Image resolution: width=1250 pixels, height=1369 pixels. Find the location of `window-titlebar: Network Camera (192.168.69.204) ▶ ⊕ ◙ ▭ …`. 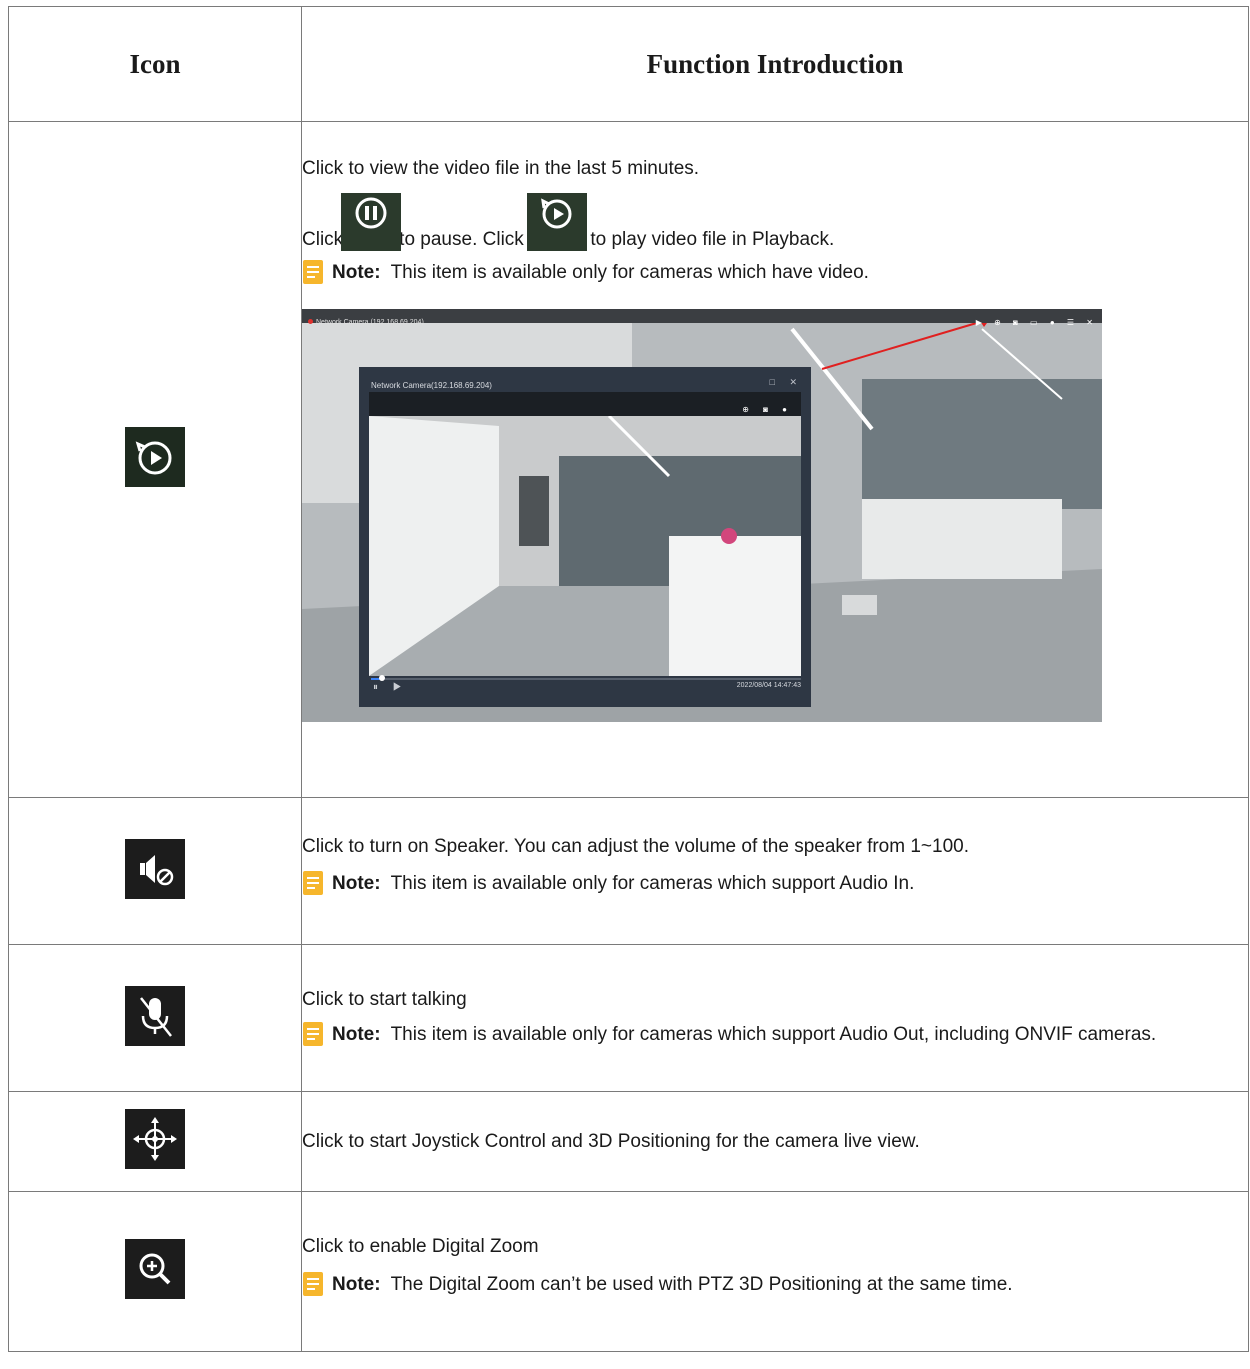

window-titlebar: Network Camera (192.168.69.204) ▶ ⊕ ◙ ▭ … is located at coordinates (702, 318).